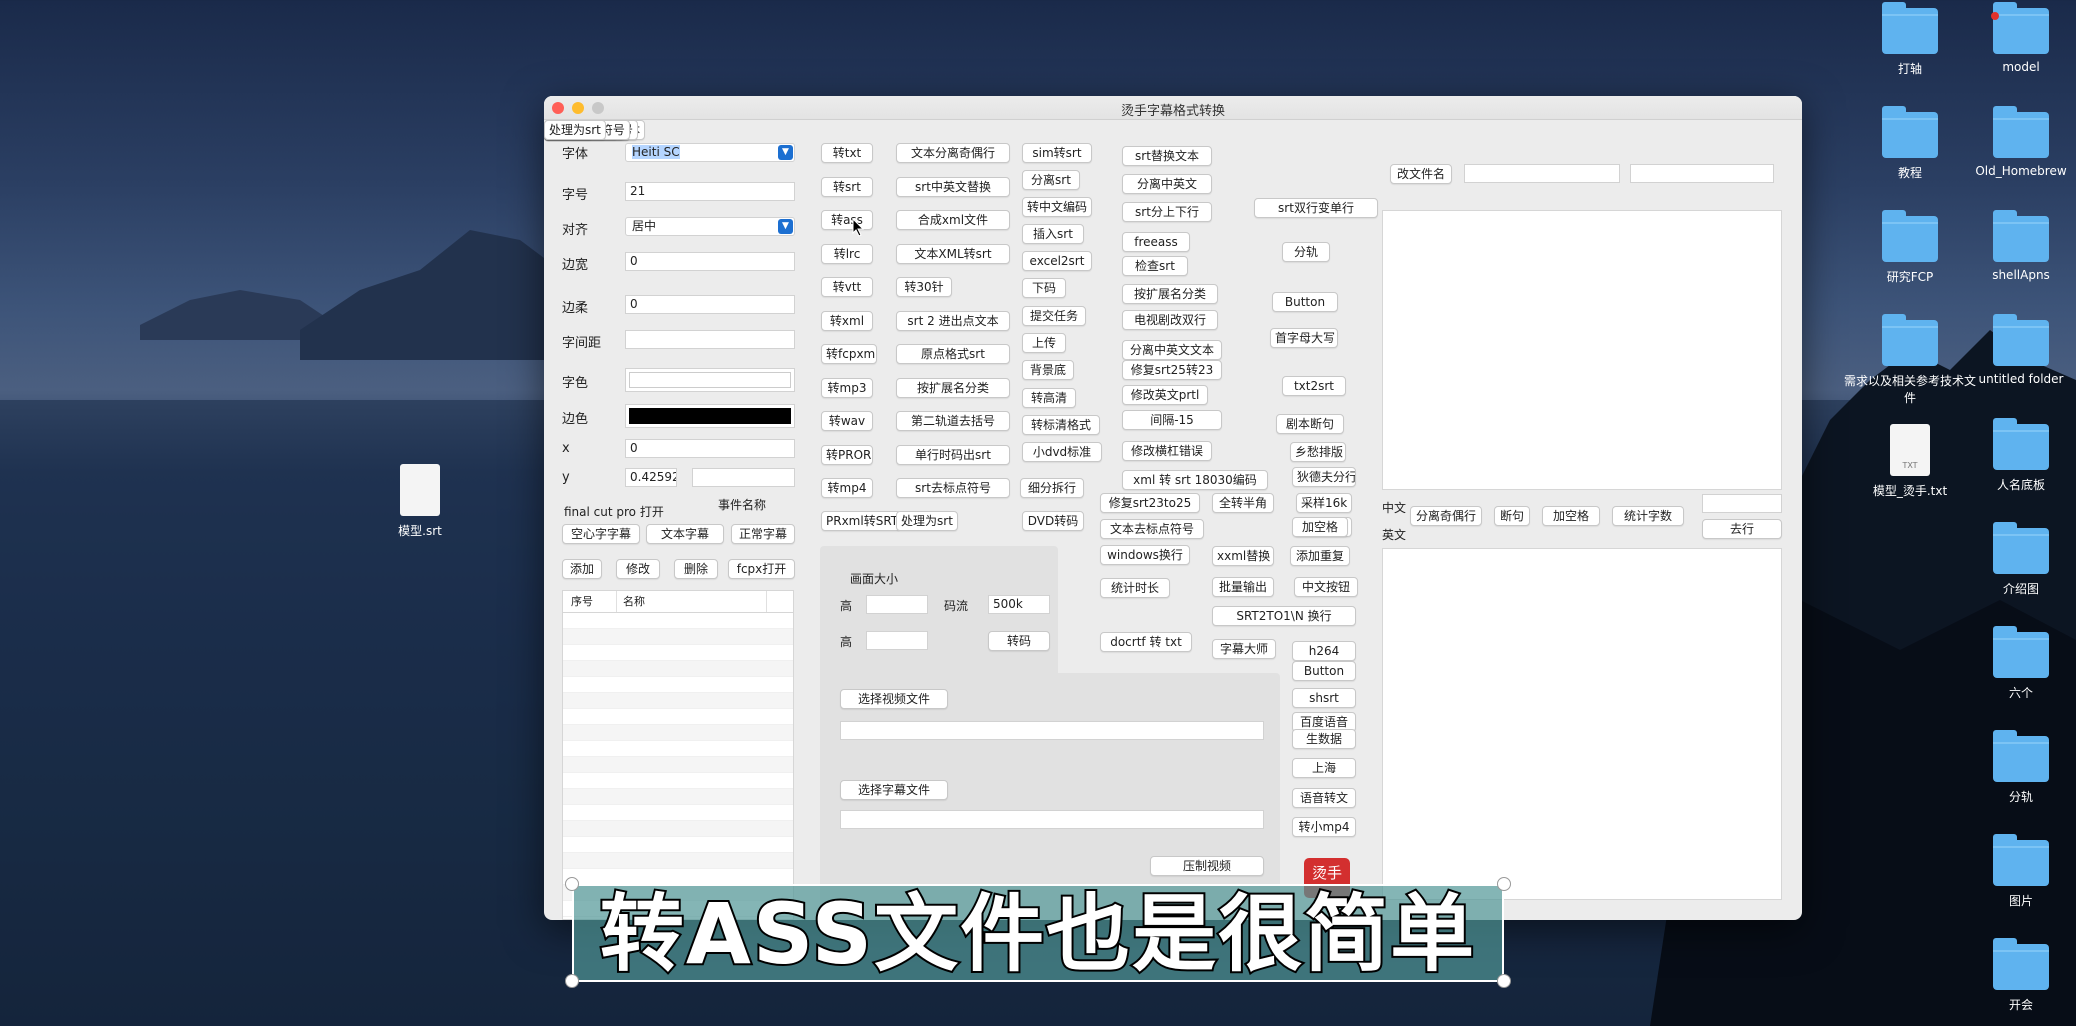 This screenshot has height=1026, width=2076. I want to click on col5-button: 中文按钮, so click(1326, 587).